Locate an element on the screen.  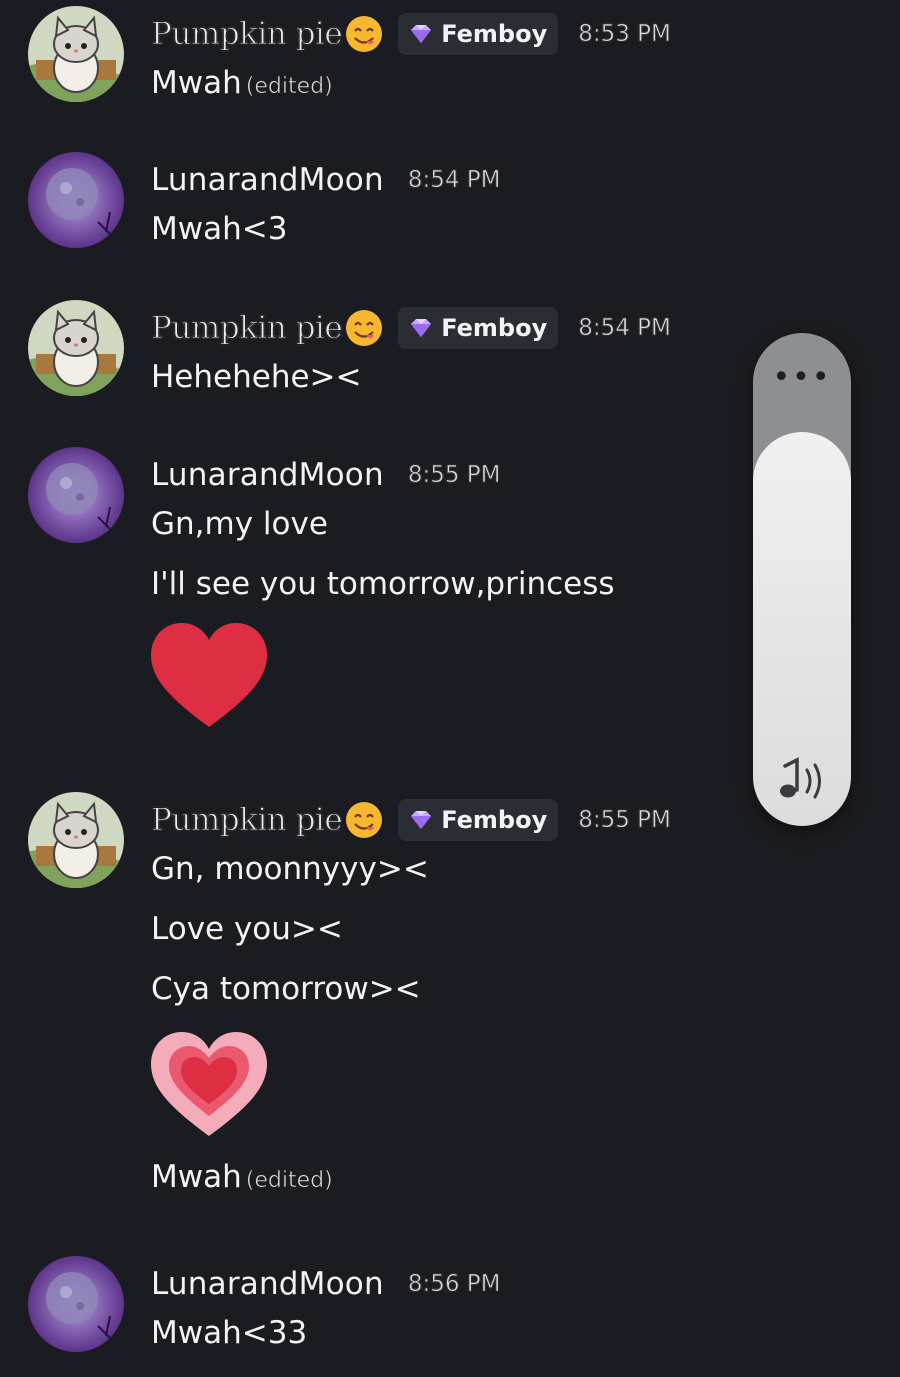
message-group: Pumpkin pie Femboy 8:54 PM Hehehehe>< is located at coordinates (360, 368).